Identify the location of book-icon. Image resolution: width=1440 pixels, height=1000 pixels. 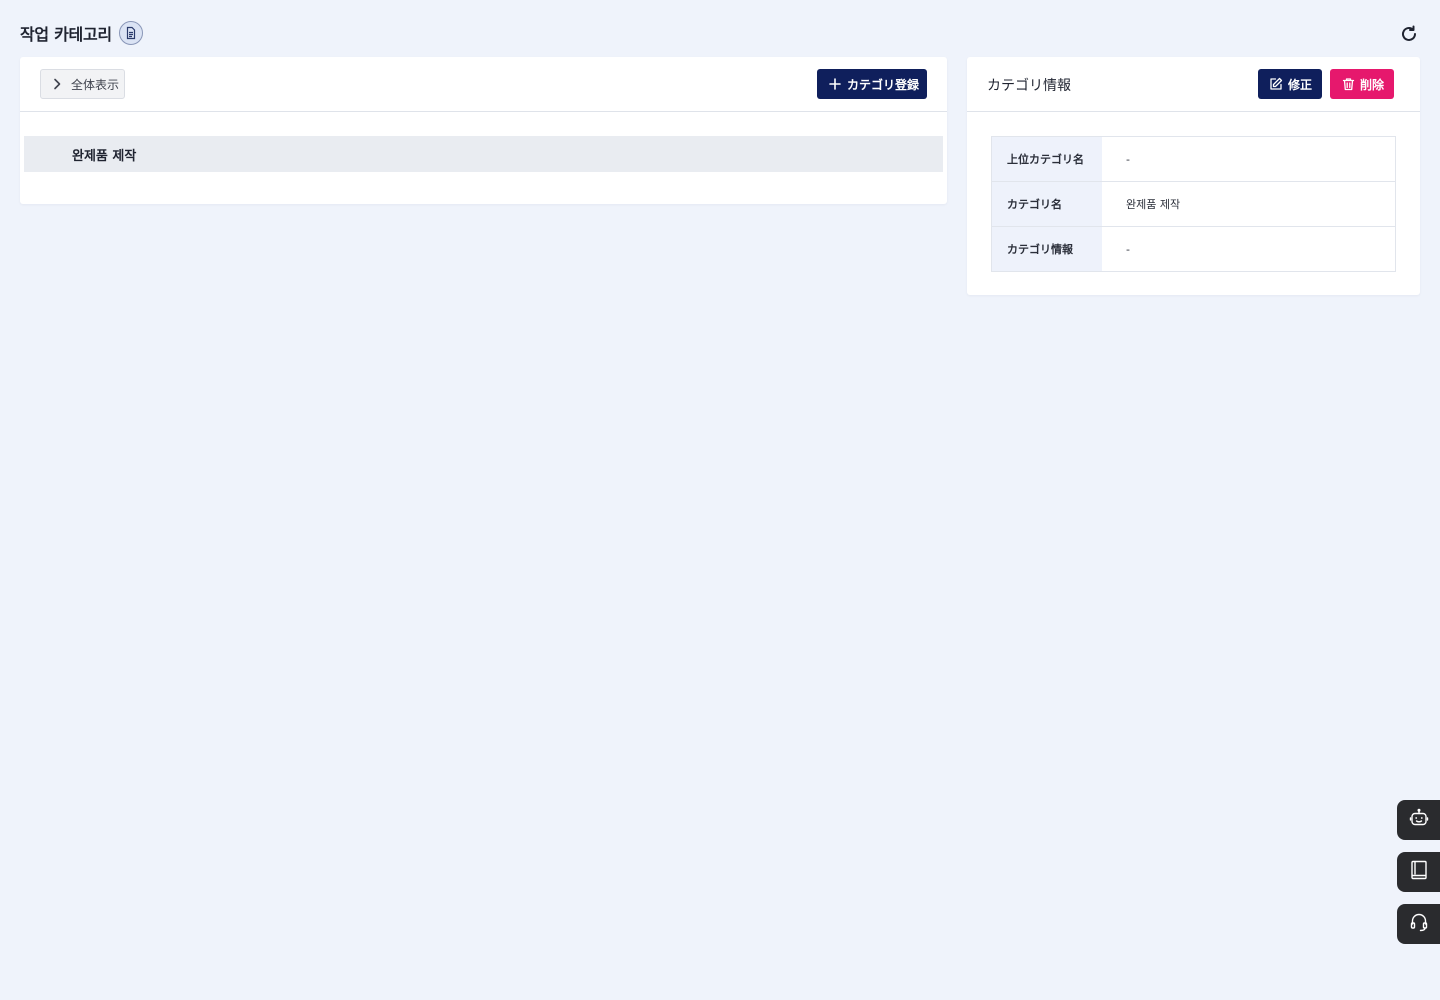
(1419, 872).